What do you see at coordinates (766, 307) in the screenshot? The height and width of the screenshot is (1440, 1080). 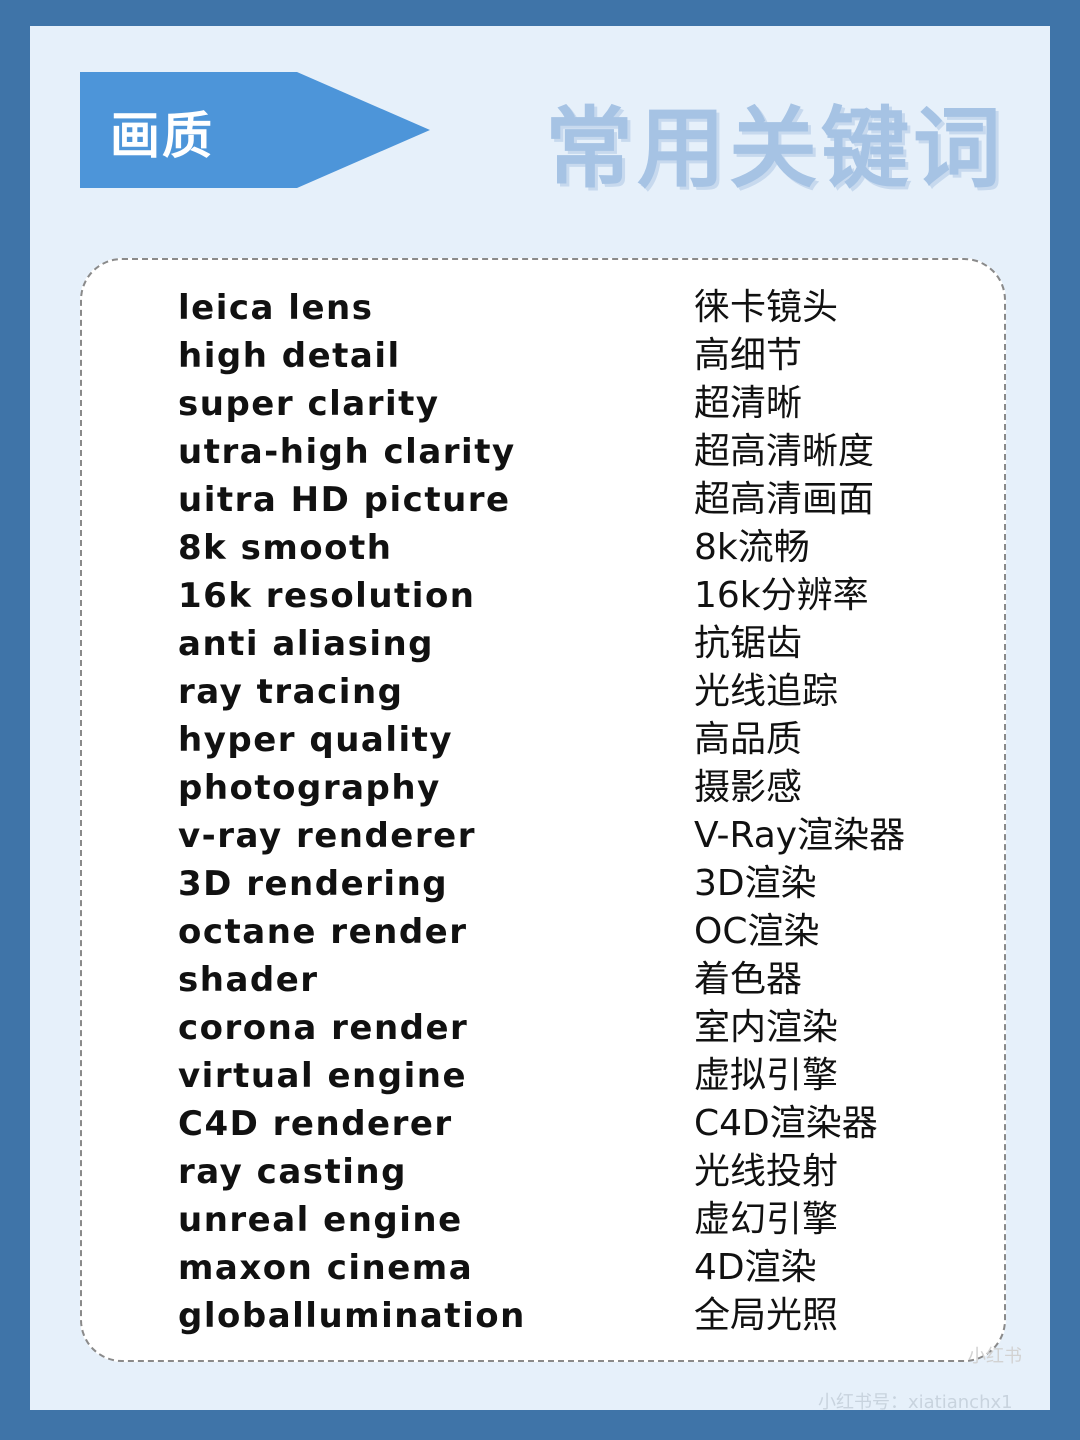 I see `chinese-term: 徕卡镜头` at bounding box center [766, 307].